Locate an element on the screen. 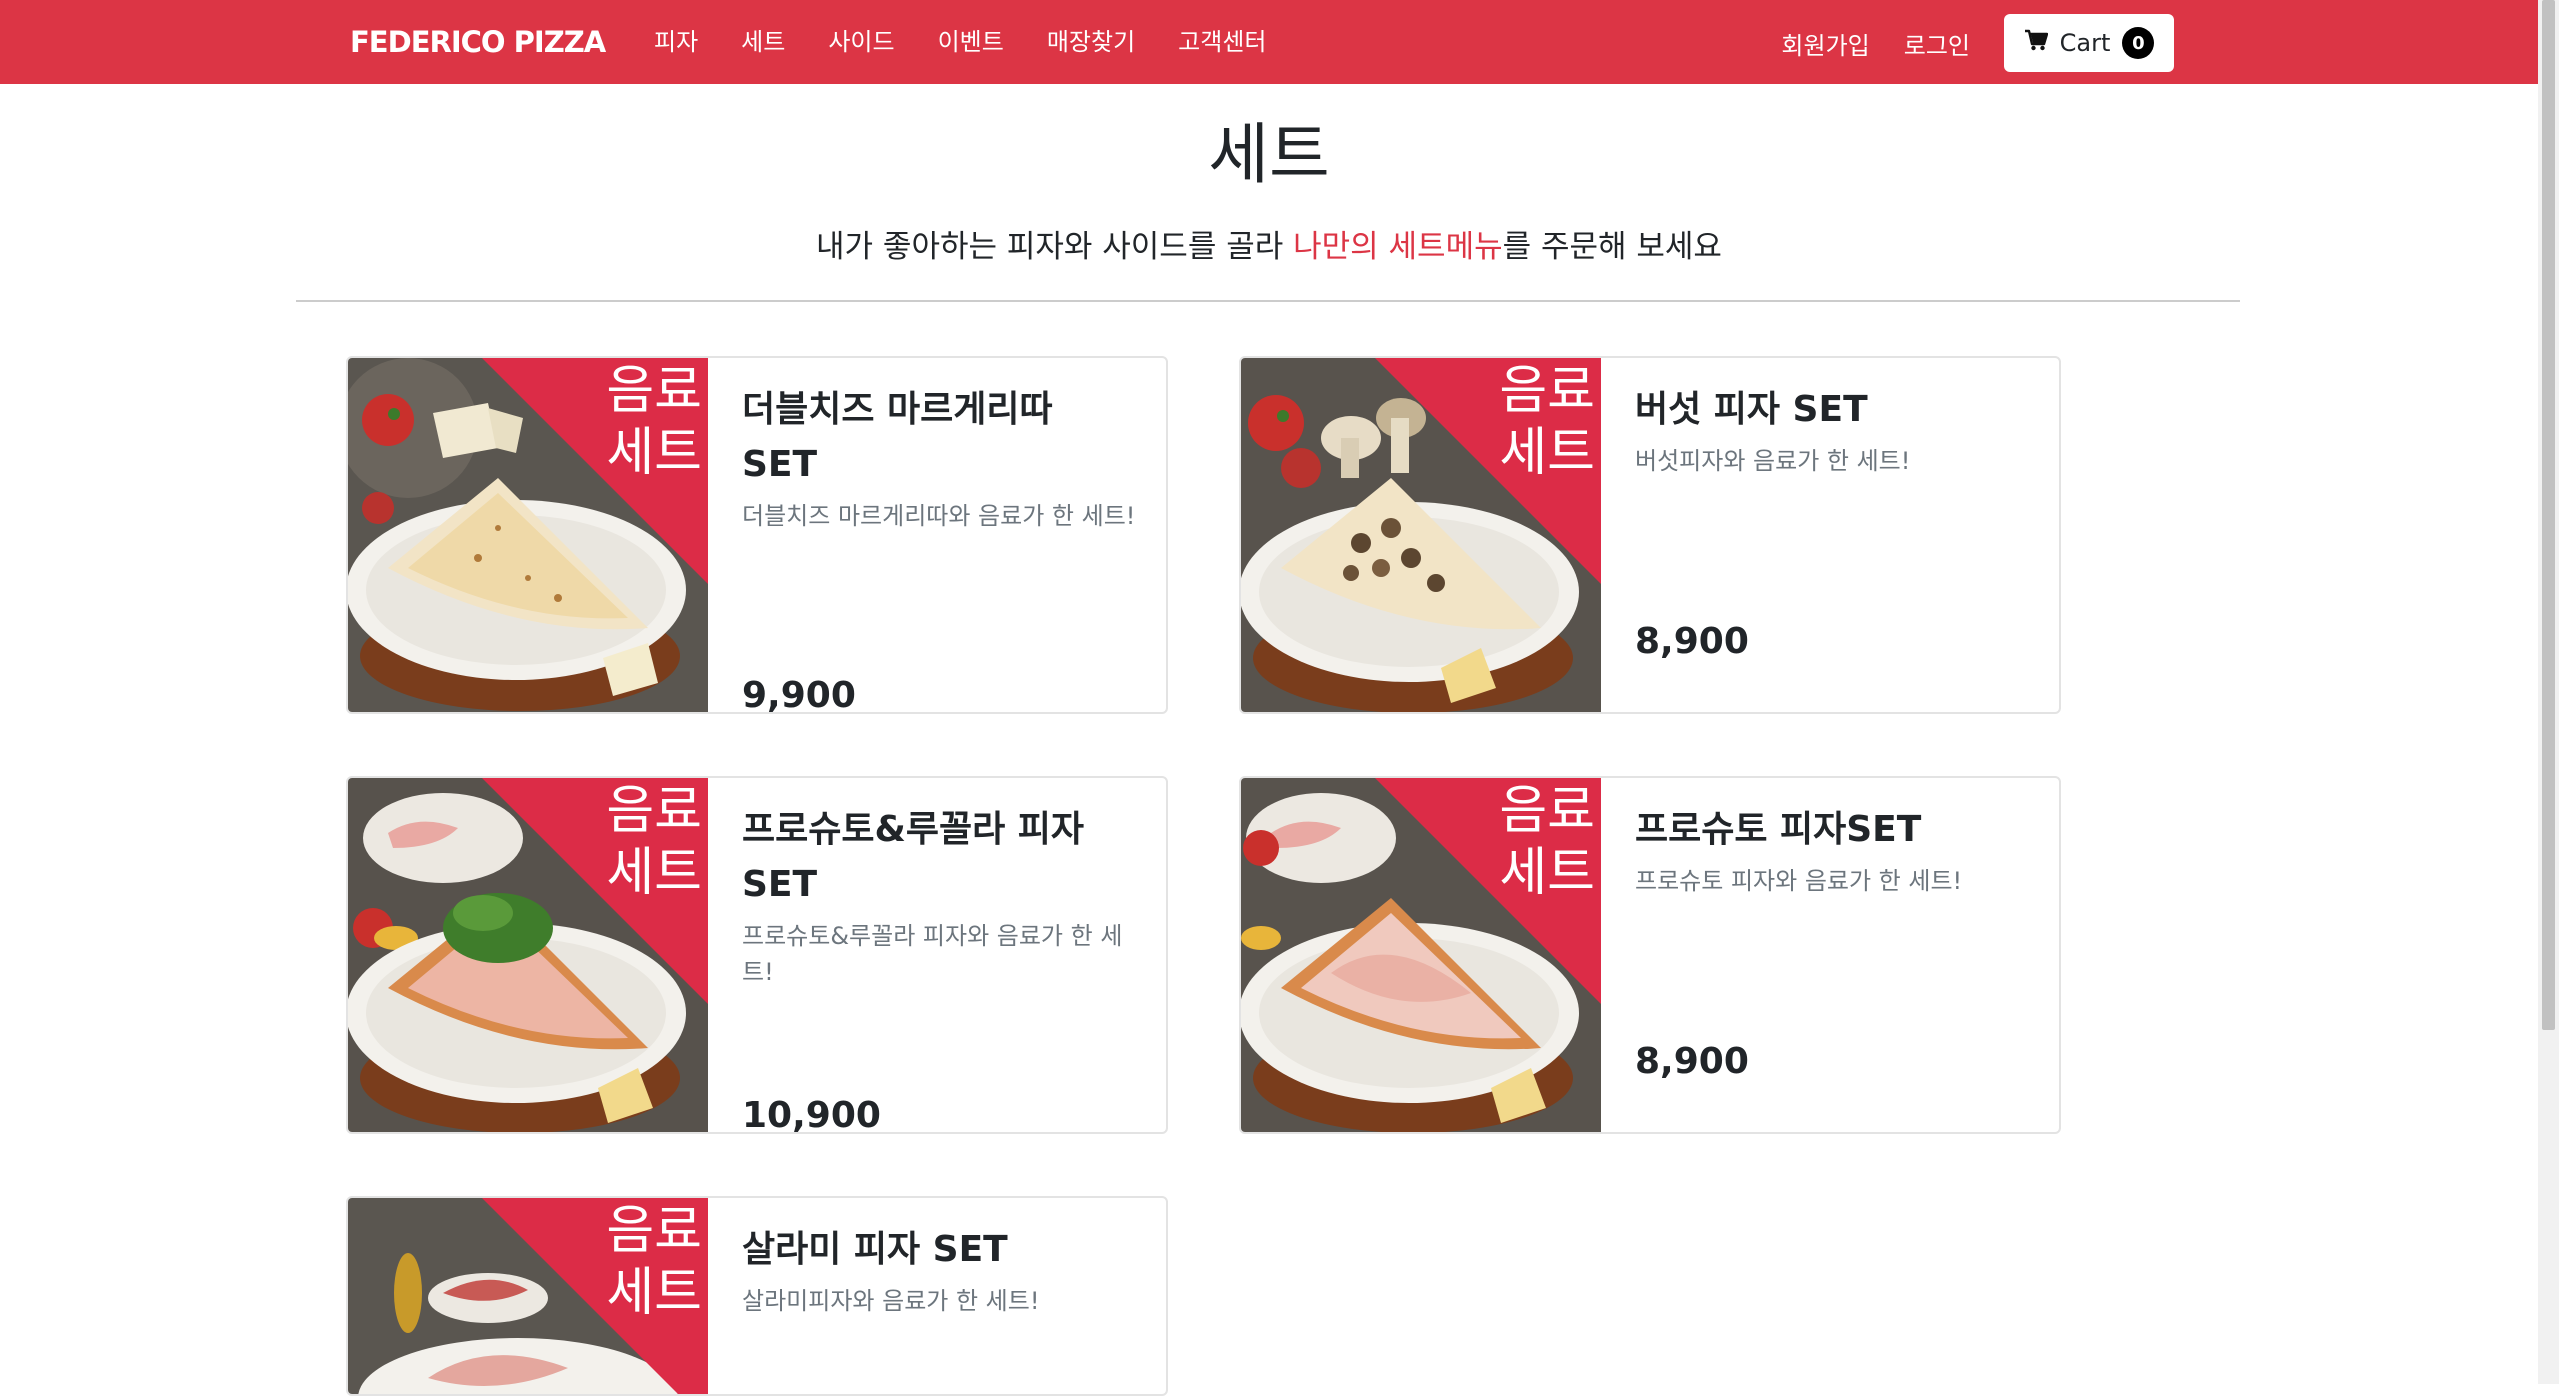  product-card: 음료 세트 살라미 피자 SET 살라미피자와 음료가 한 세트! is located at coordinates (757, 1296).